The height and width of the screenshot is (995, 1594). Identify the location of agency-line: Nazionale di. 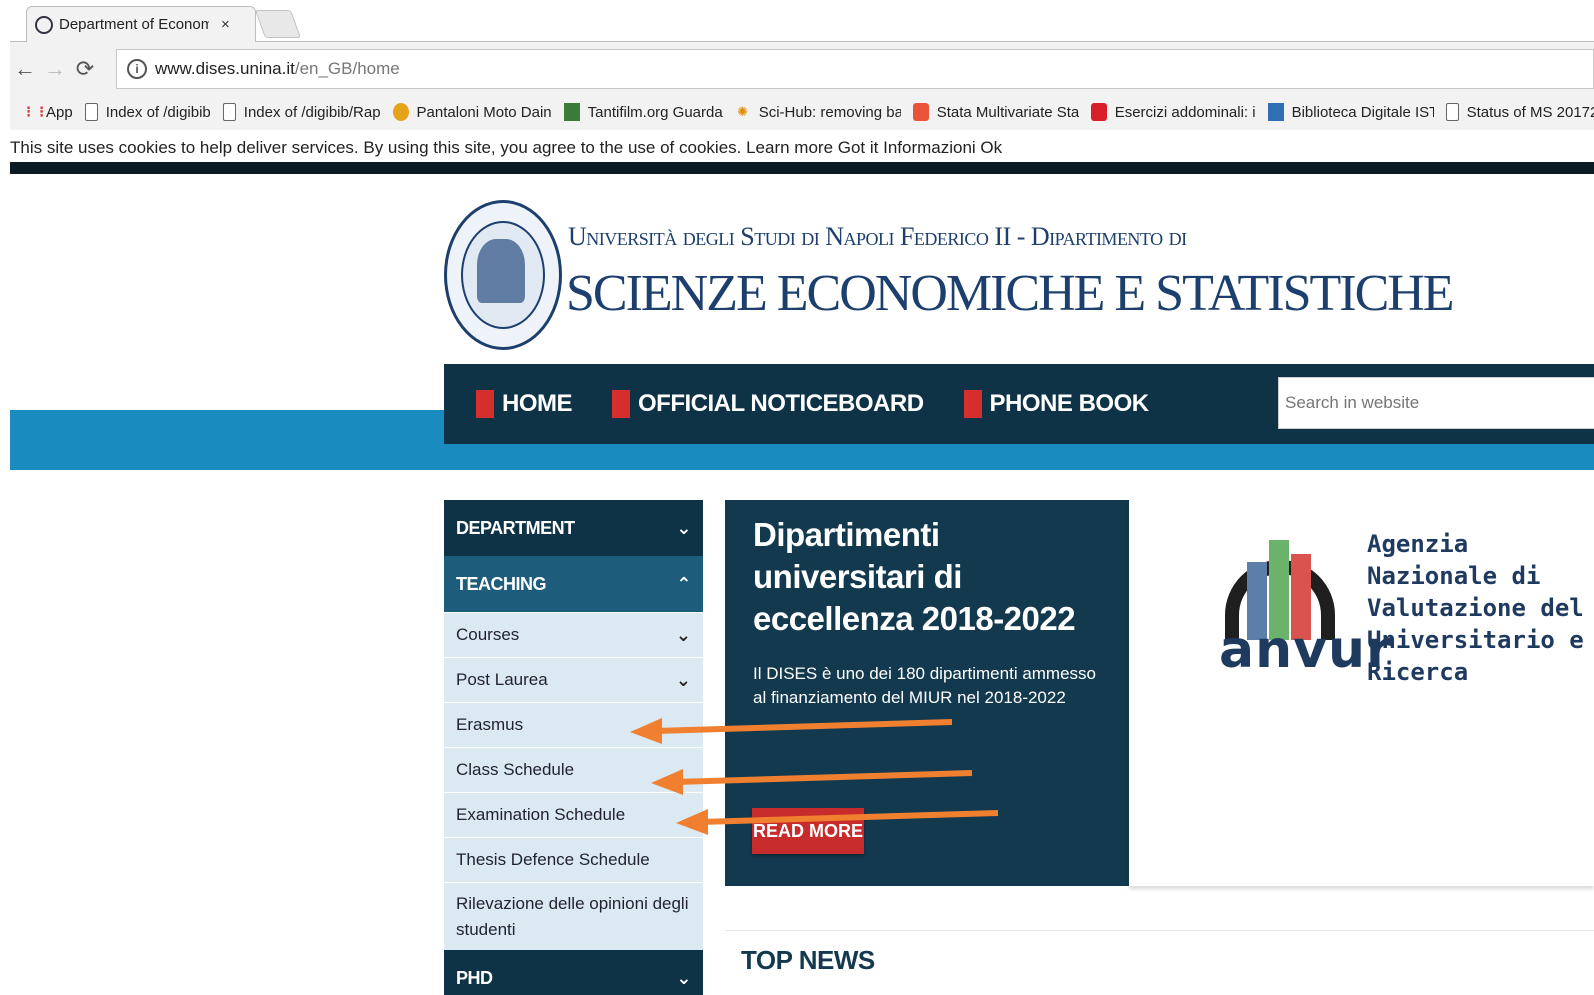
(1454, 576).